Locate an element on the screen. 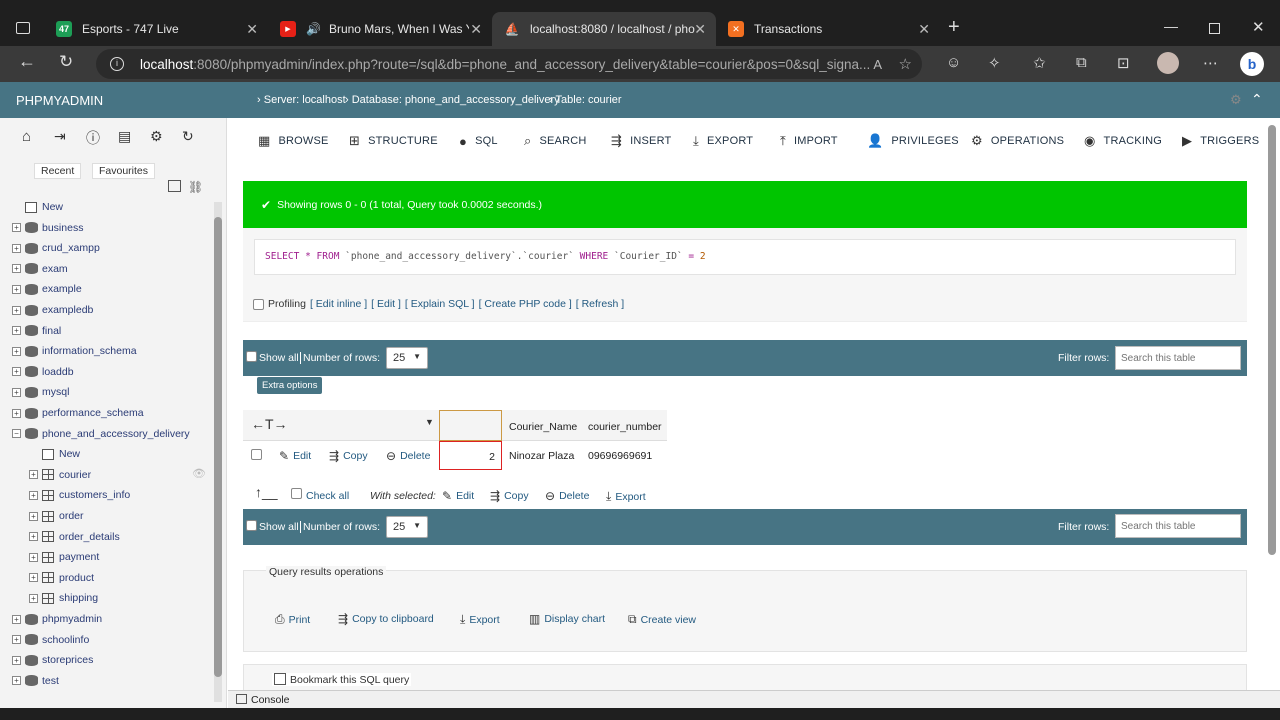 Image resolution: width=1280 pixels, height=720 pixels. read-aloud-icon: A is located at coordinates (877, 64).